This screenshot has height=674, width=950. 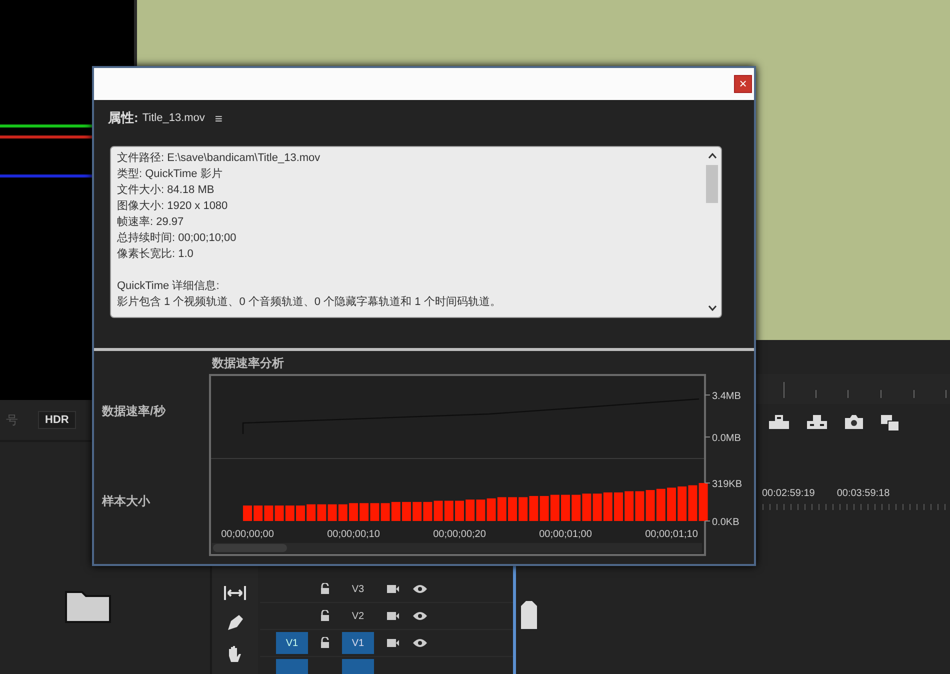 I want to click on y-tick: 319KB, so click(x=723, y=484).